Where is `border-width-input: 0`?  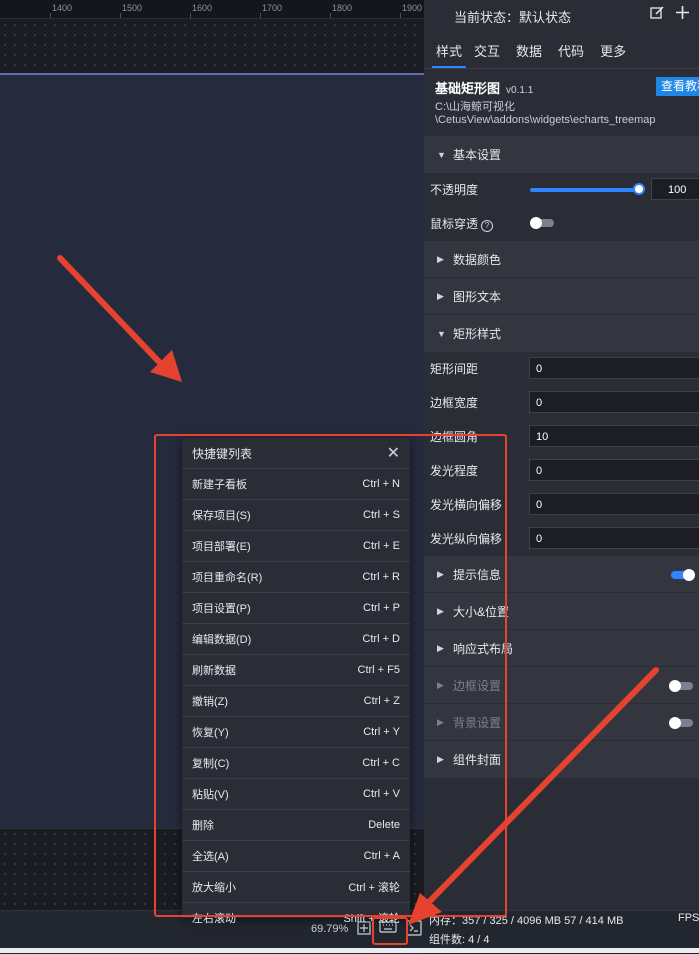 border-width-input: 0 is located at coordinates (614, 402).